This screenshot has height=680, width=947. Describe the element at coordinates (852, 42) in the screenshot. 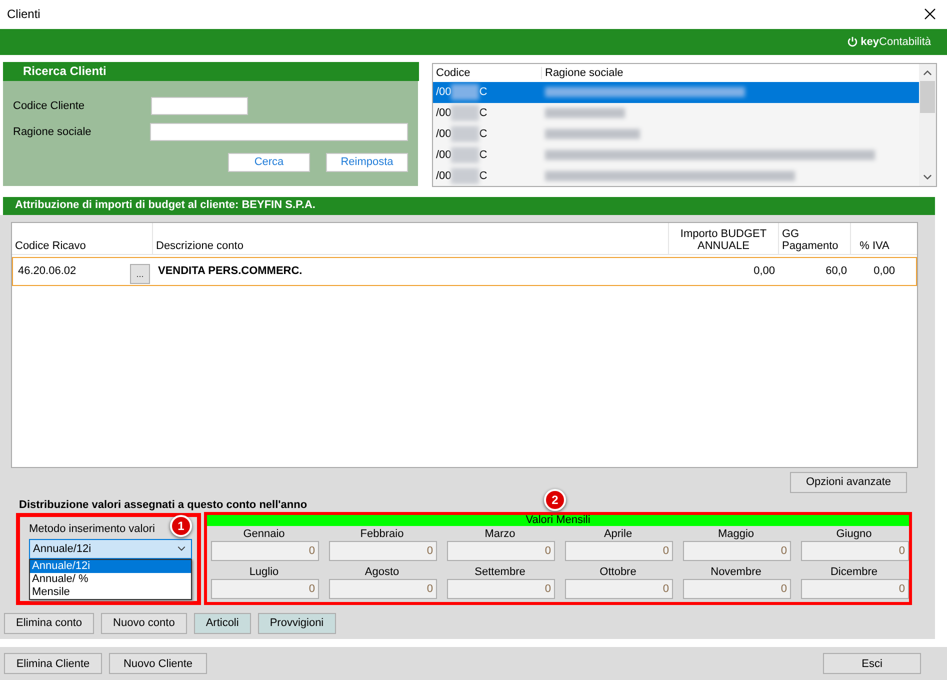

I see `power-icon` at that location.